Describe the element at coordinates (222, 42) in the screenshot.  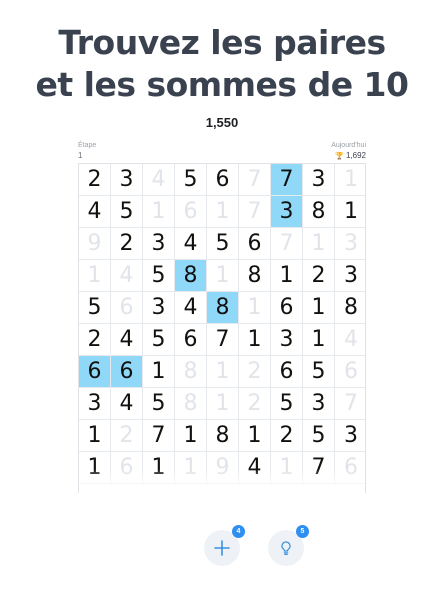
I see `headline-line-1: Trouvez les paires` at that location.